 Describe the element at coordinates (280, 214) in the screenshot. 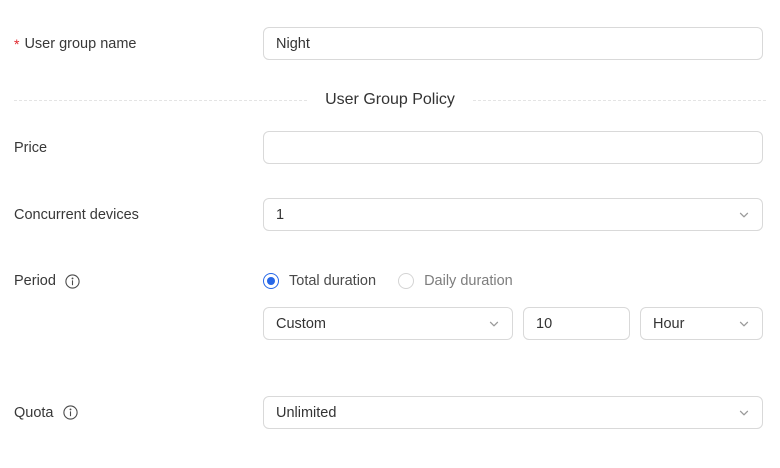

I see `concurrent-devices-value: 1` at that location.